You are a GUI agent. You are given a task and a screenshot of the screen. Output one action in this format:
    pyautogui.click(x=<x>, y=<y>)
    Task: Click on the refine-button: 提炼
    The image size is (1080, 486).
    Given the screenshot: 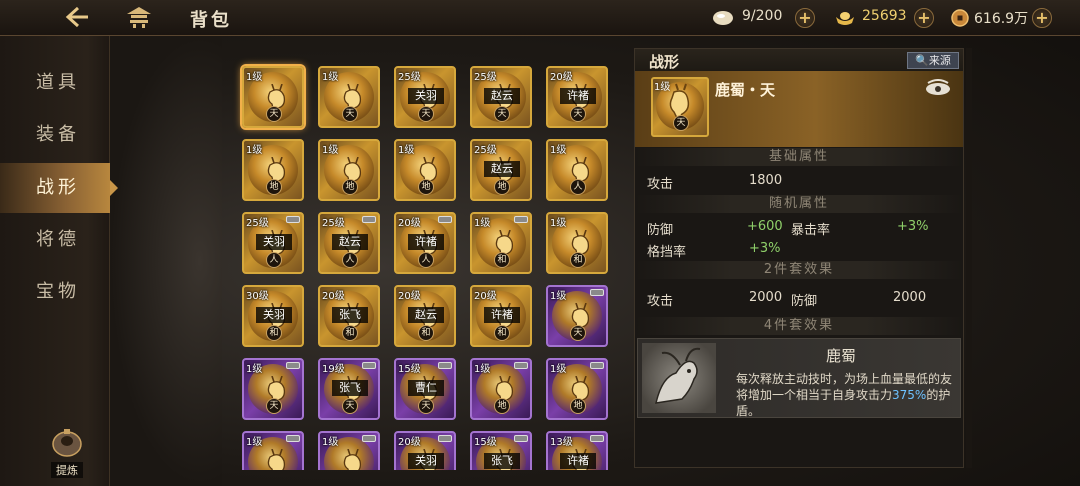 What is the action you would take?
    pyautogui.click(x=67, y=453)
    